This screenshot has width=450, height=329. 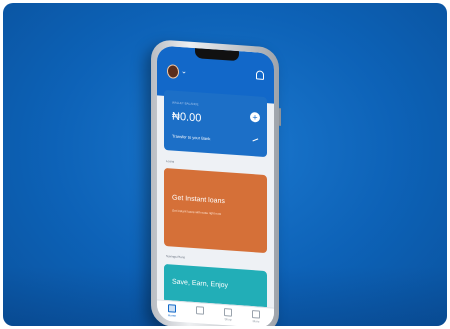 I want to click on tab-shop: Shop, so click(x=228, y=315).